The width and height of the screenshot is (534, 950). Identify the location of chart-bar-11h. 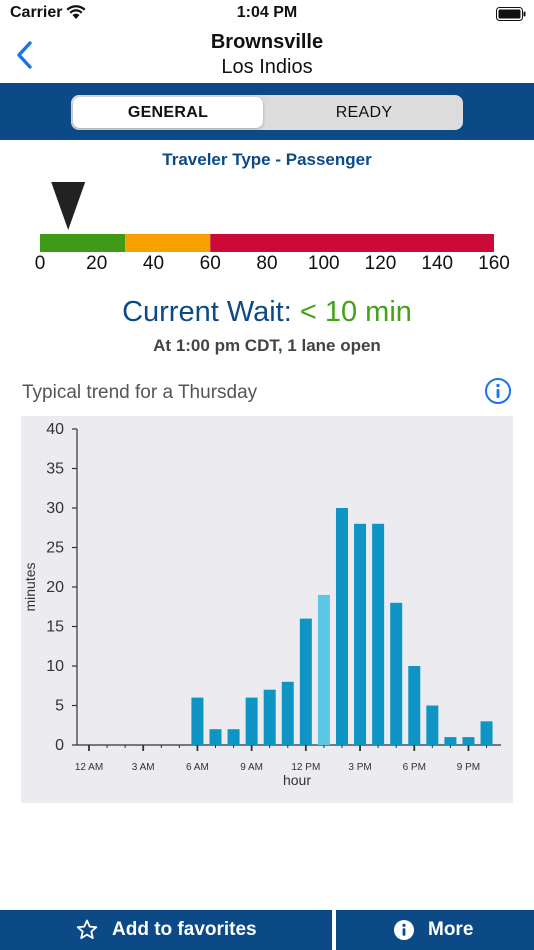
(287, 713).